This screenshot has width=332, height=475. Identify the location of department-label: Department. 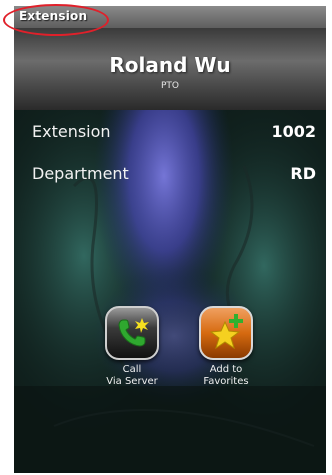
(80, 173).